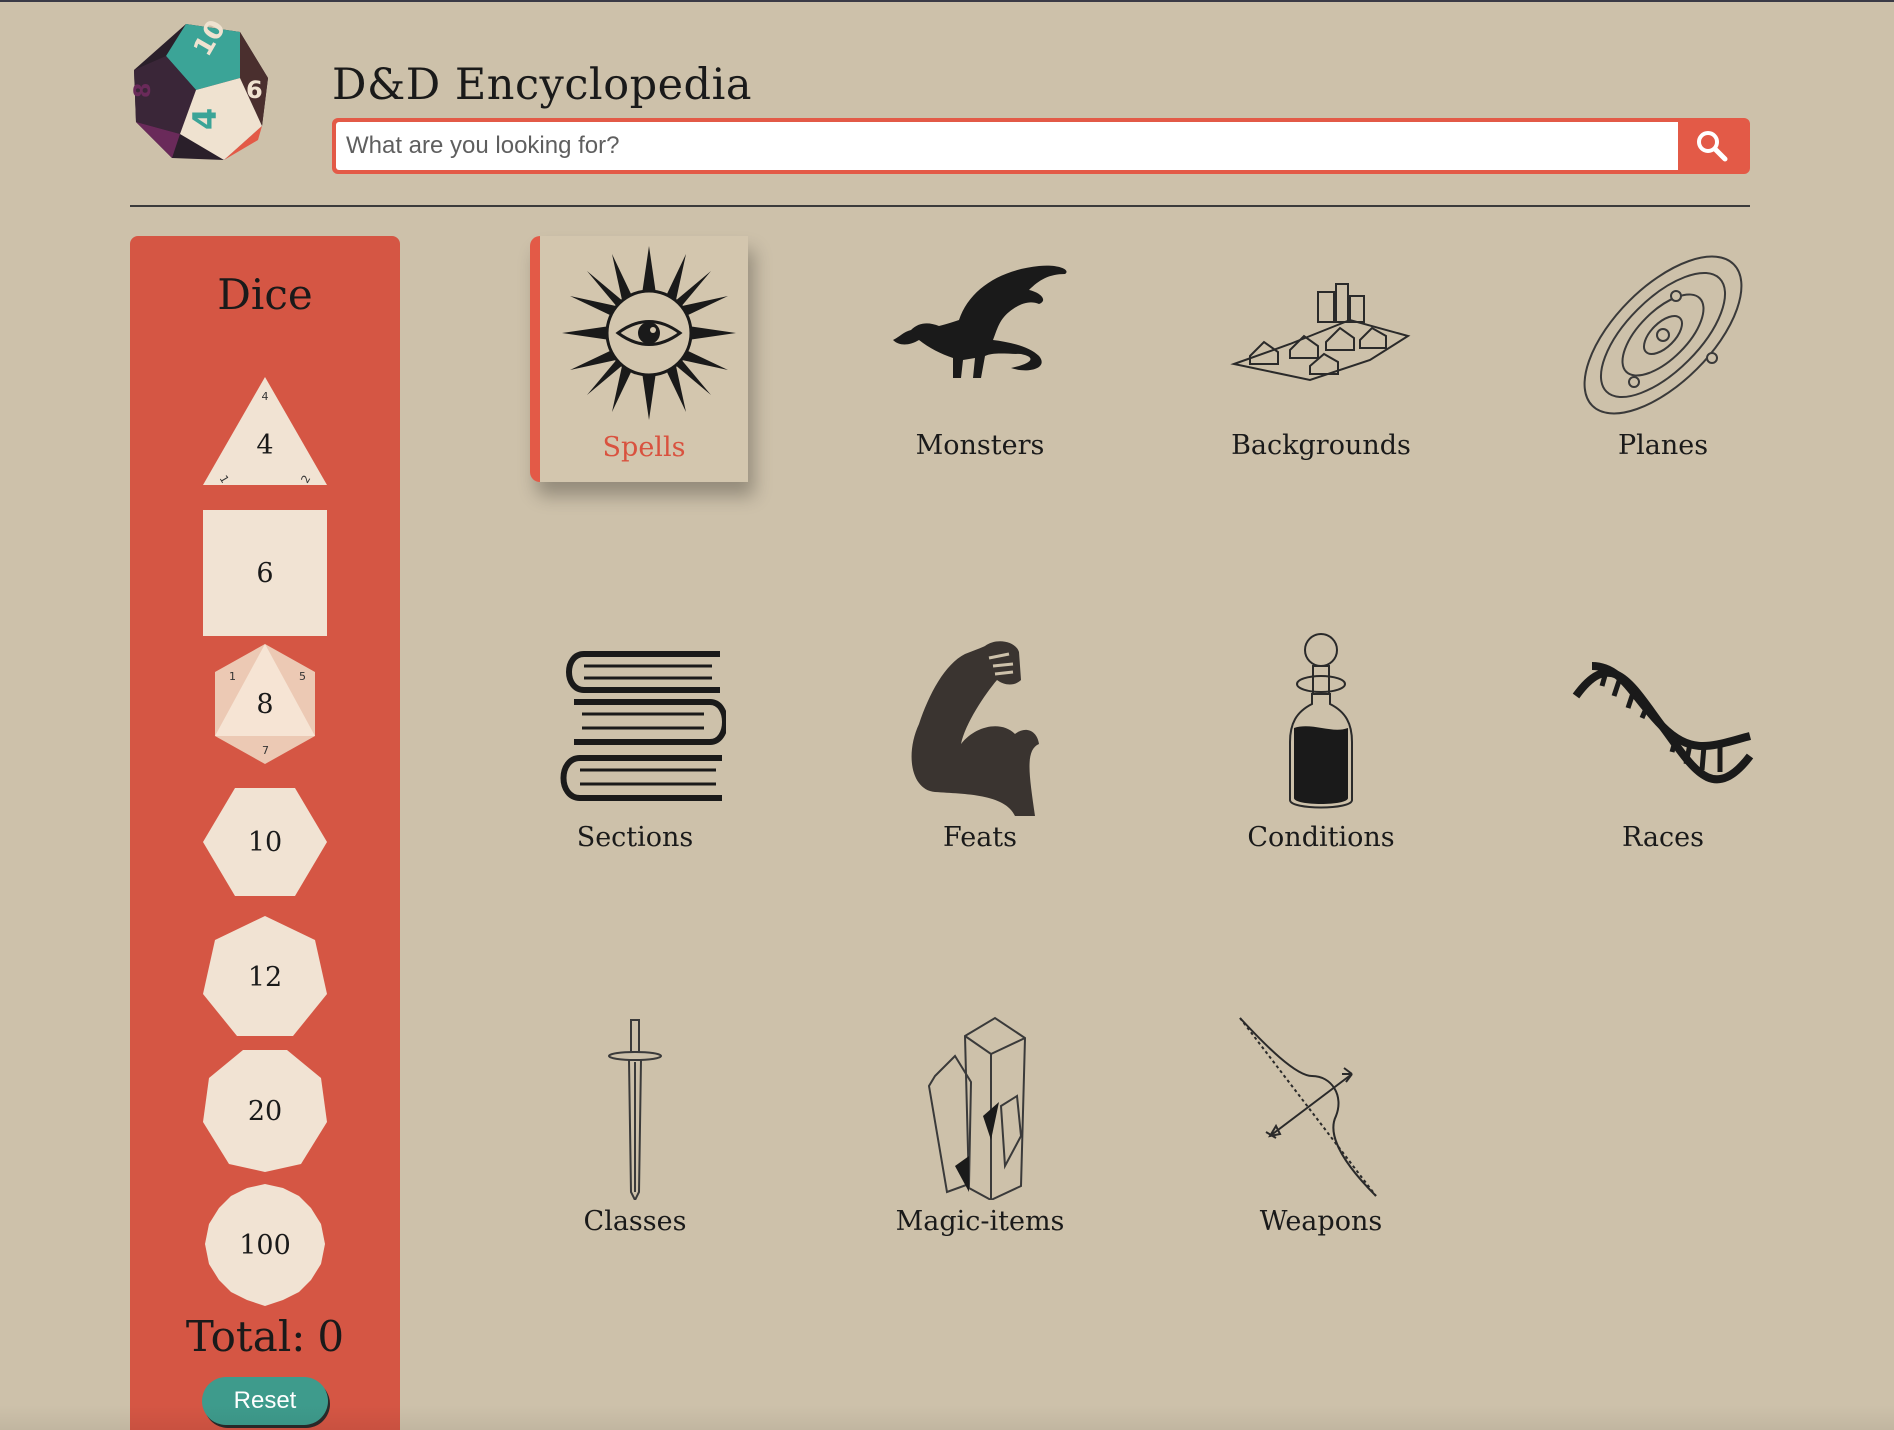 The width and height of the screenshot is (1894, 1430). What do you see at coordinates (980, 1221) in the screenshot?
I see `category-label: Magic-items` at bounding box center [980, 1221].